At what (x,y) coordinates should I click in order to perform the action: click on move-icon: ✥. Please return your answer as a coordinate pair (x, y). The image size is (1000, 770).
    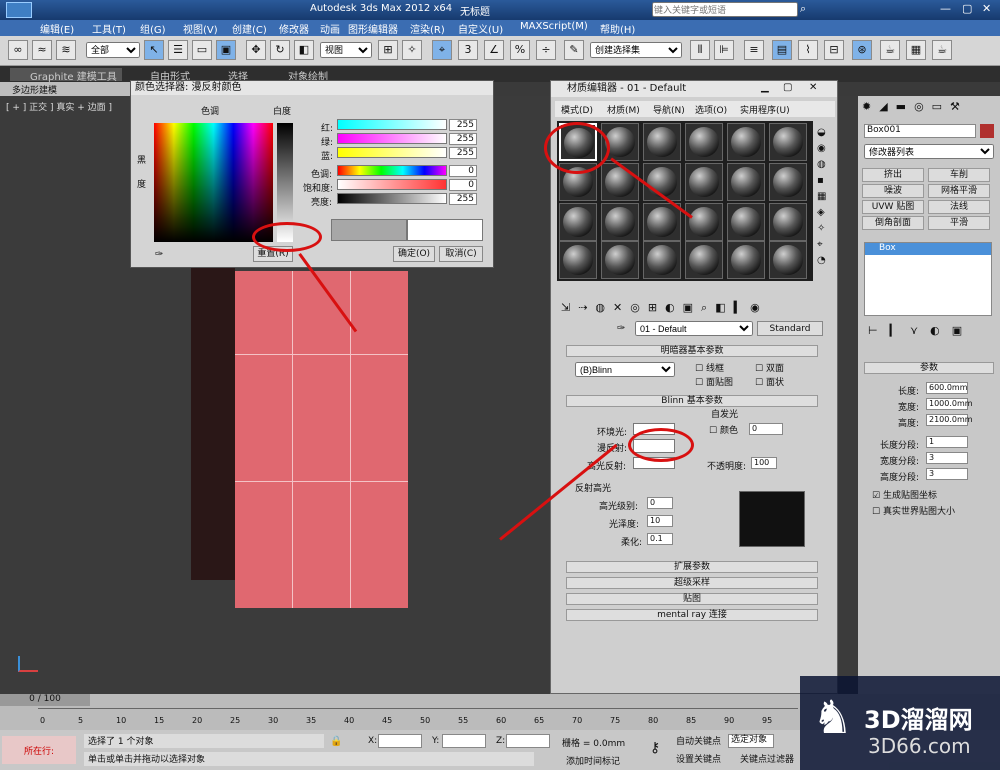
    Looking at the image, I should click on (256, 50).